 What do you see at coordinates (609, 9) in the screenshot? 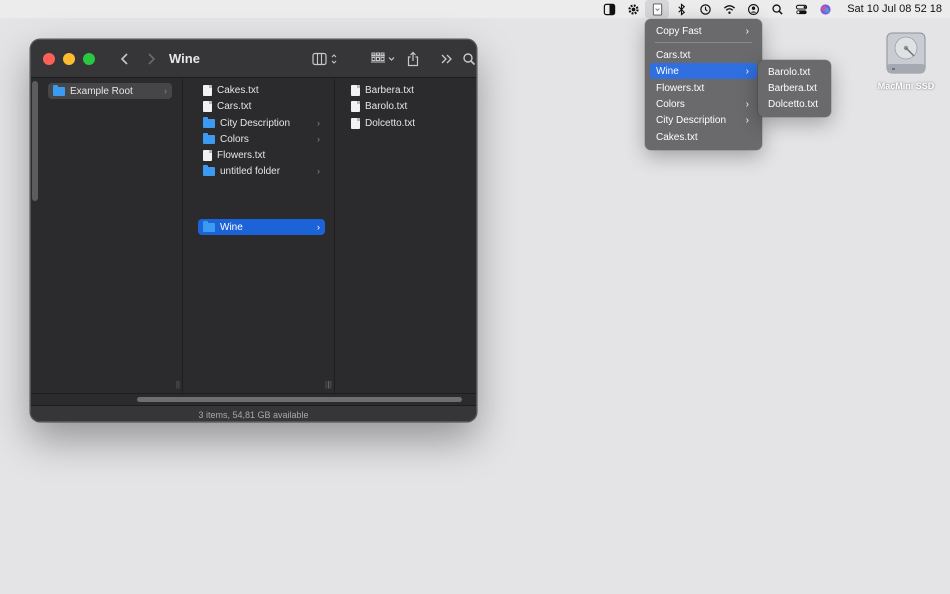
I see `half-square-icon` at bounding box center [609, 9].